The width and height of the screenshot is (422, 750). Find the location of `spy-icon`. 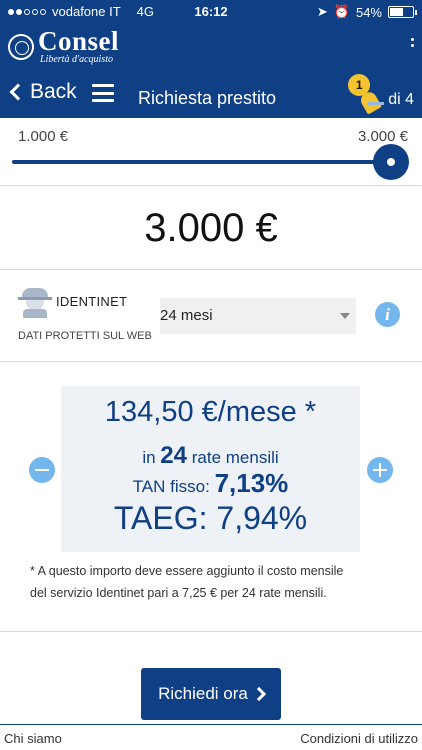

spy-icon is located at coordinates (35, 301).